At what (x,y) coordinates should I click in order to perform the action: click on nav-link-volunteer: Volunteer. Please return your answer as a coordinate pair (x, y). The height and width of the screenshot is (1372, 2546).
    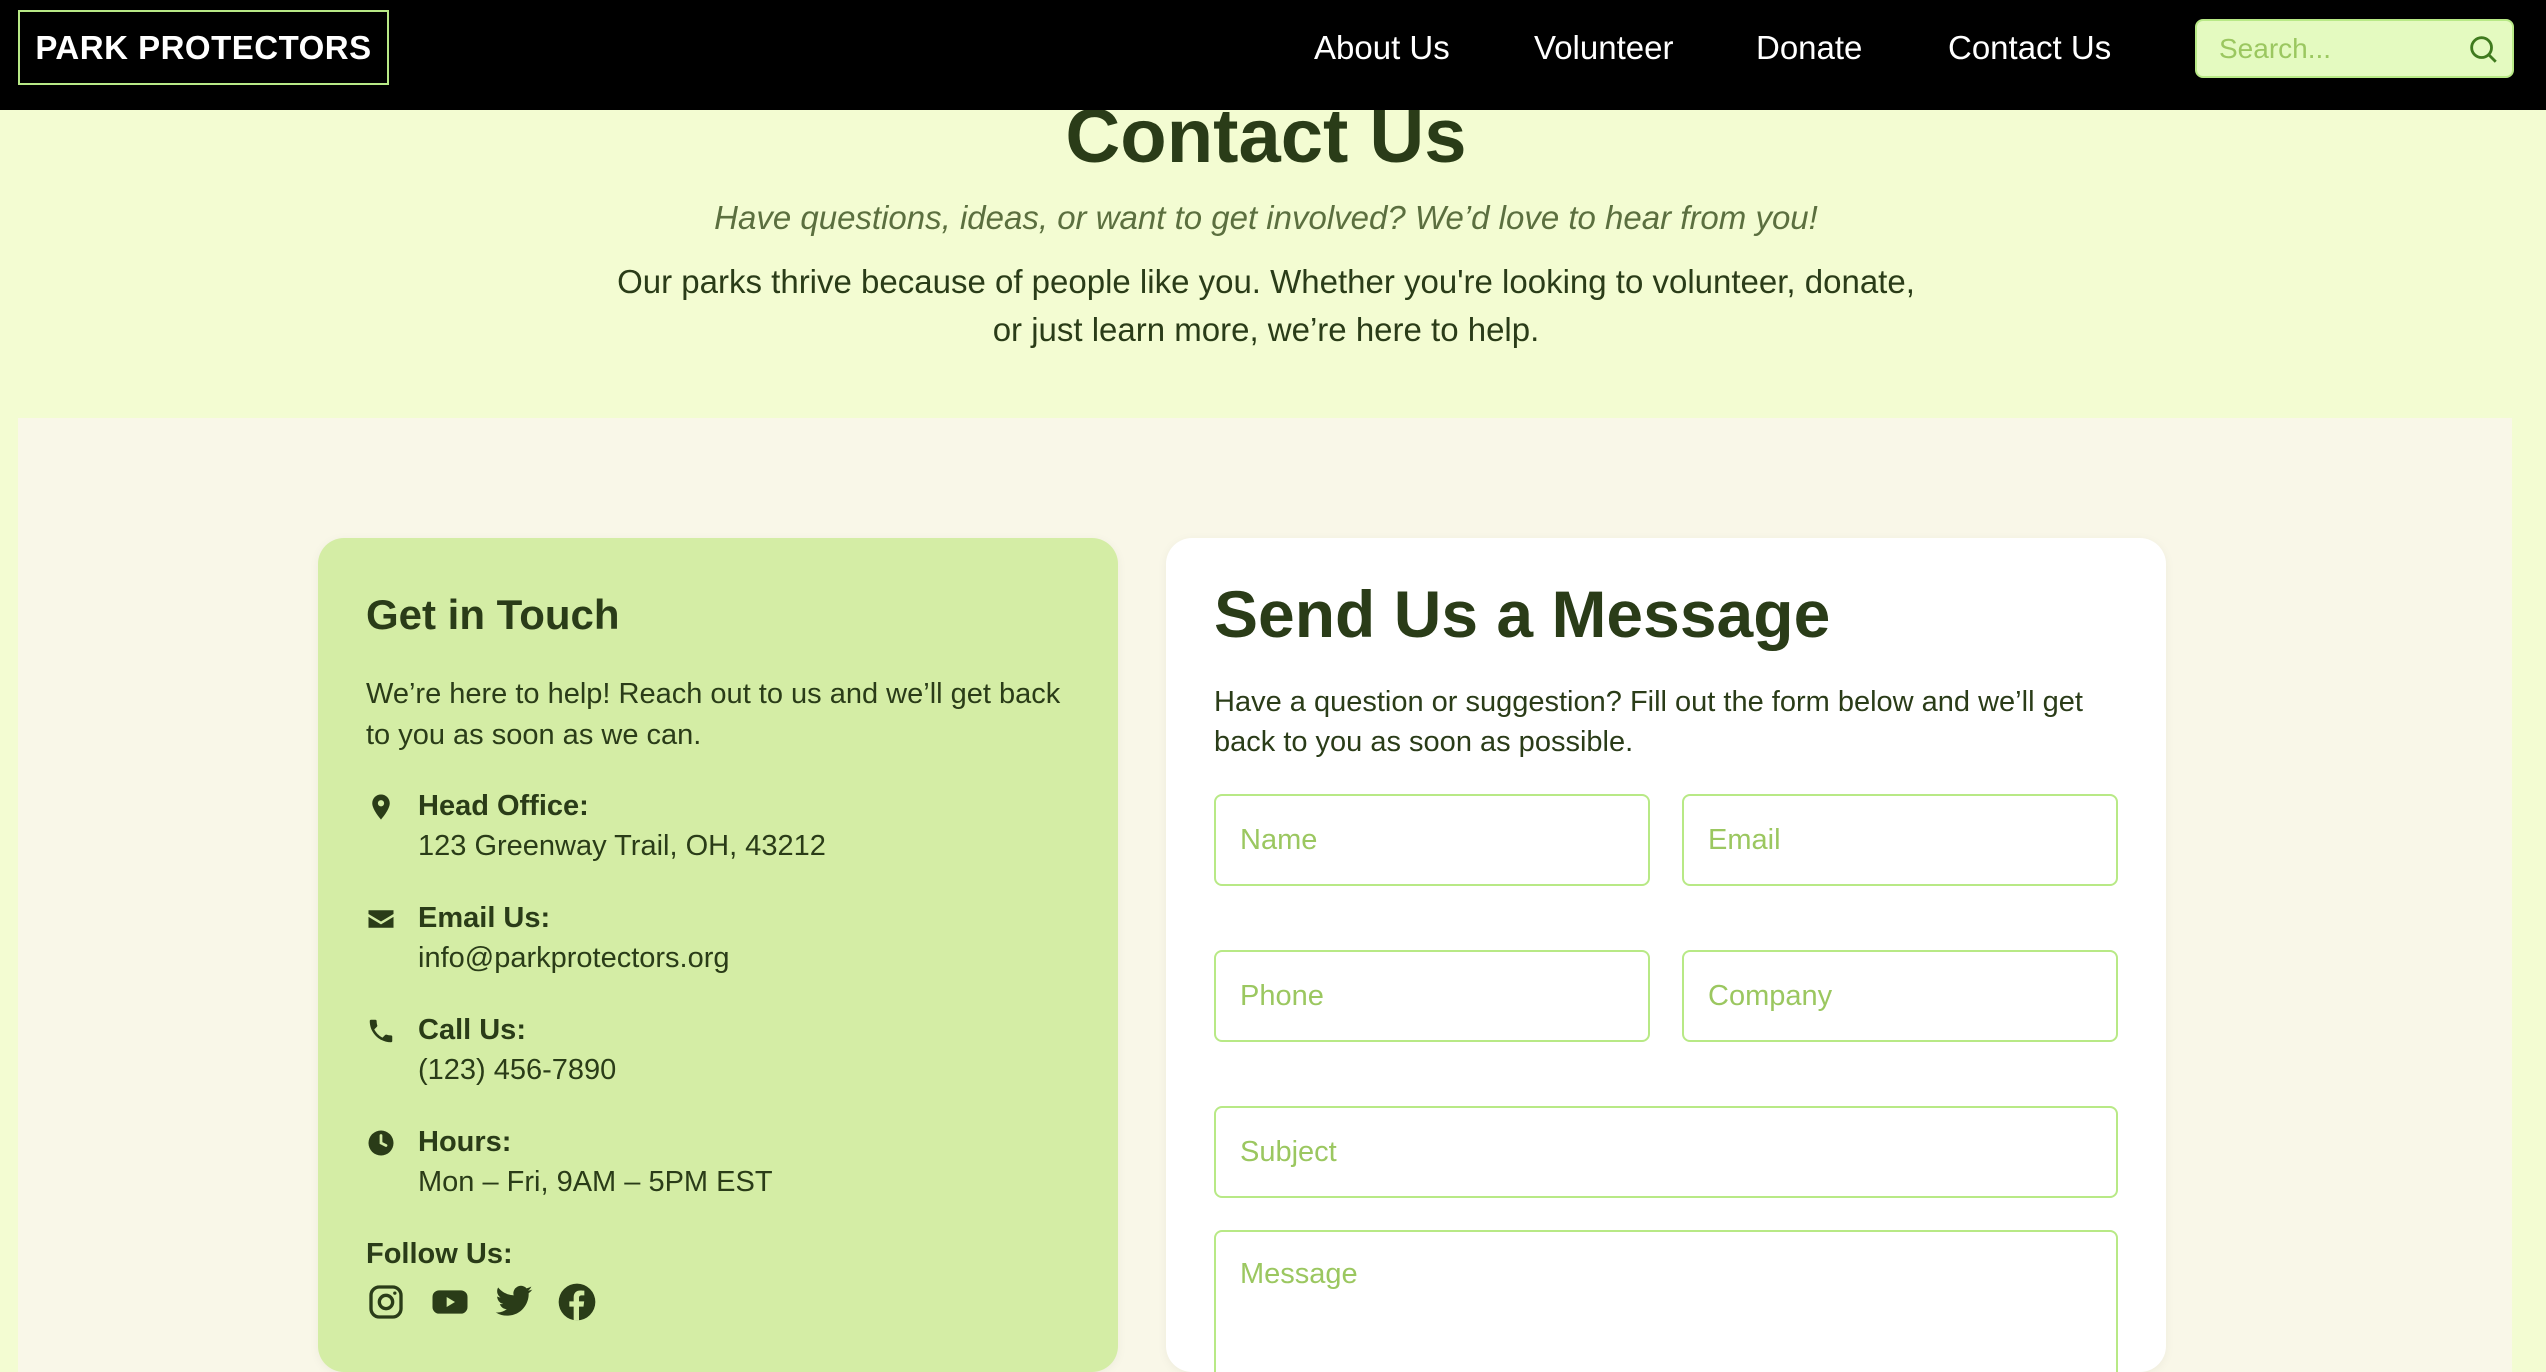
    Looking at the image, I should click on (1603, 48).